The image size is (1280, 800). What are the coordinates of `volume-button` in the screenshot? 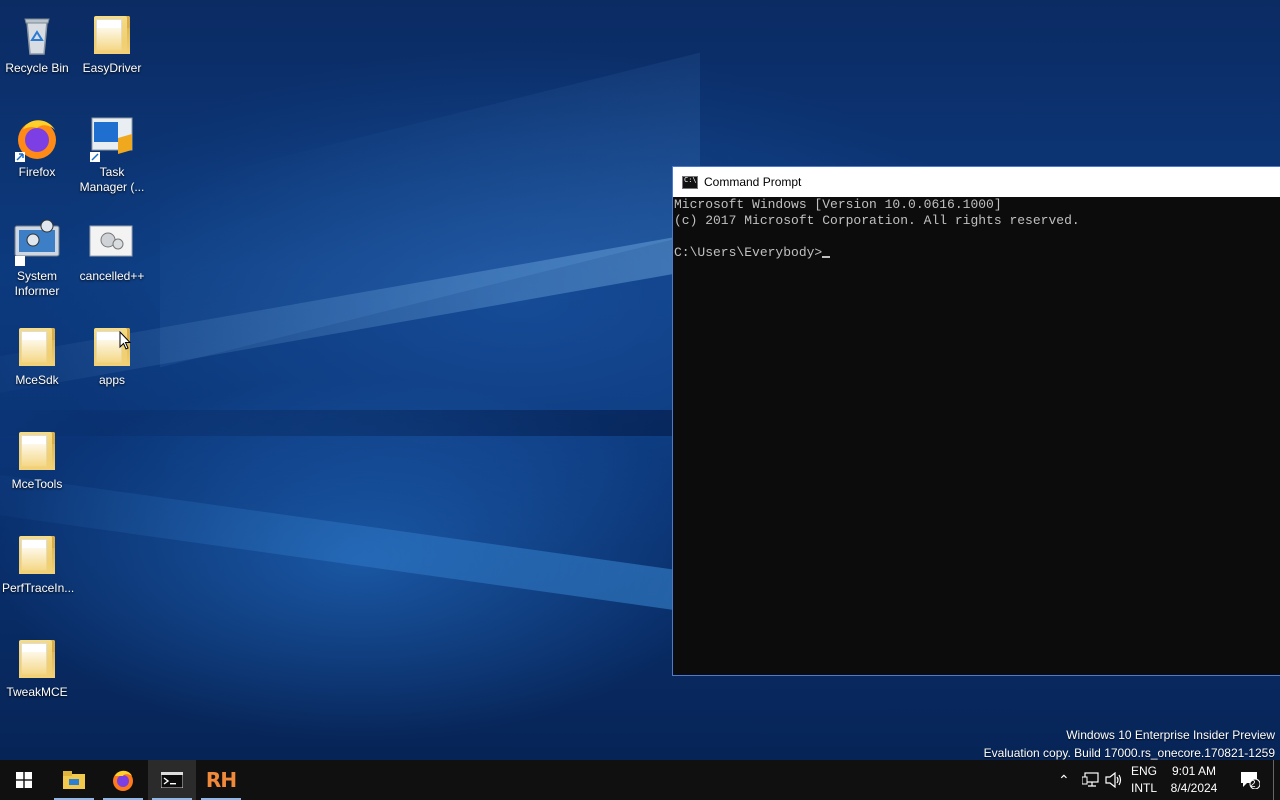 It's located at (1114, 780).